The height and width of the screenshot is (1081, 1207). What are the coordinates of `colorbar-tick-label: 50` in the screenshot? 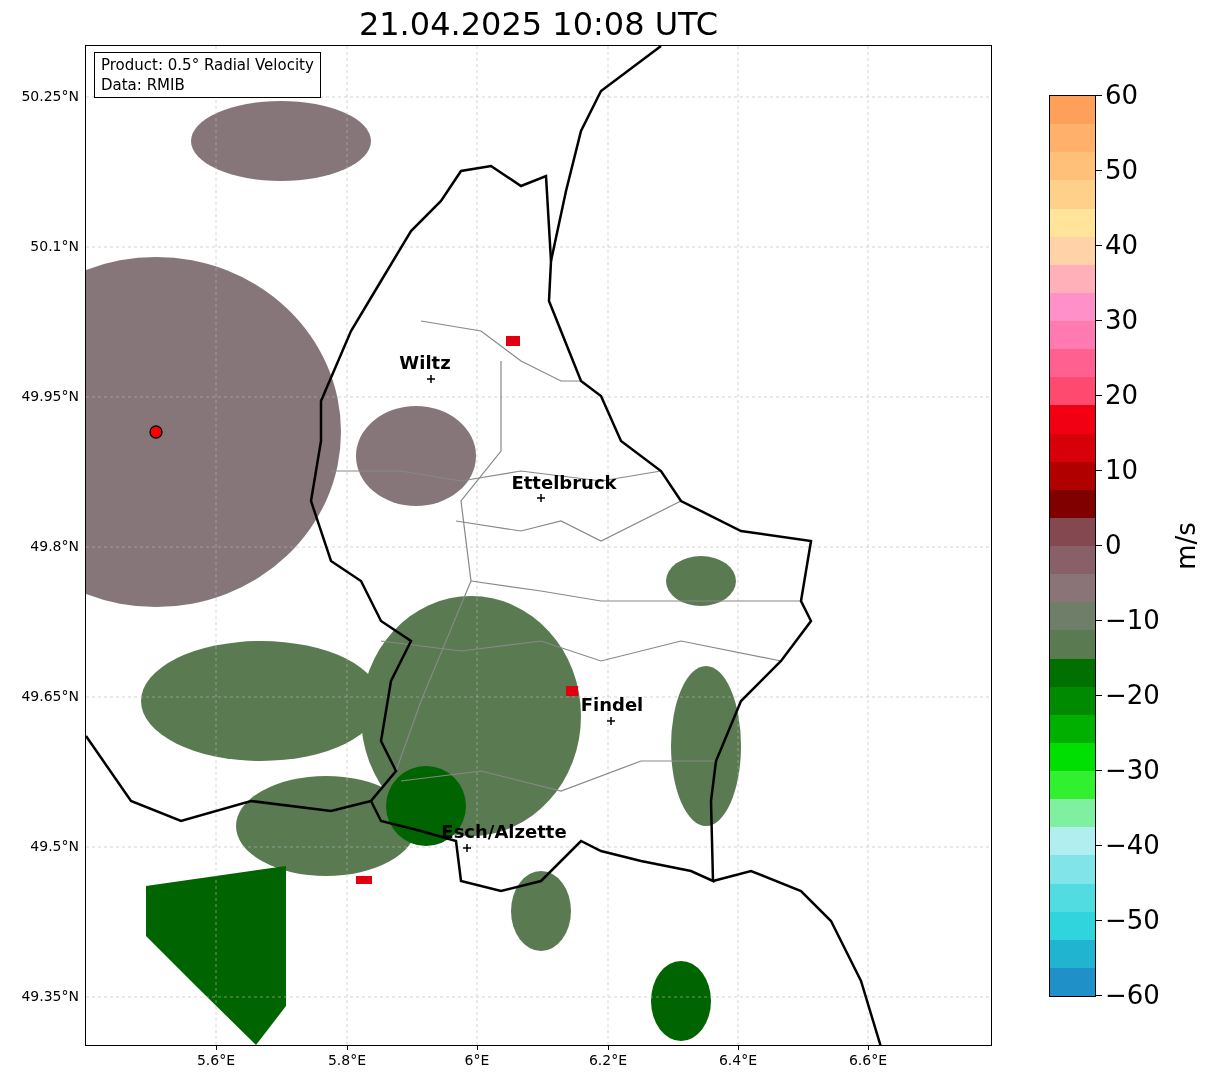 It's located at (1122, 170).